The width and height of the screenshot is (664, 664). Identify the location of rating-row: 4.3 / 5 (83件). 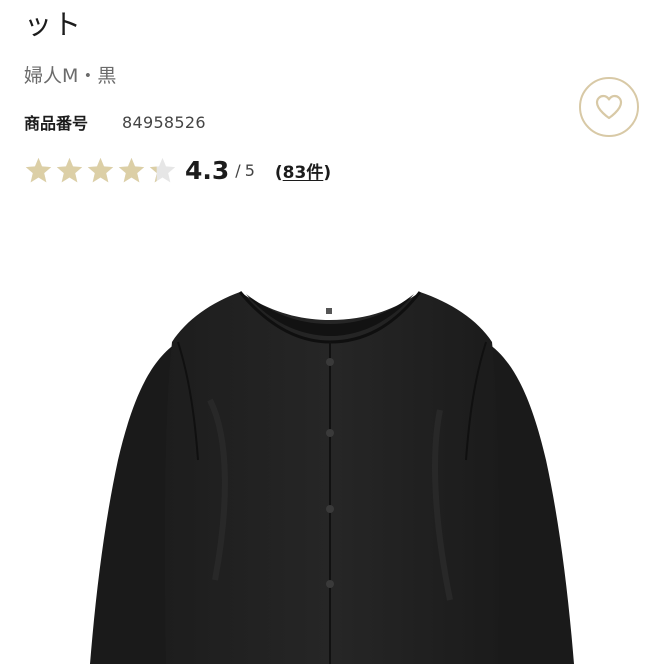
(177, 170).